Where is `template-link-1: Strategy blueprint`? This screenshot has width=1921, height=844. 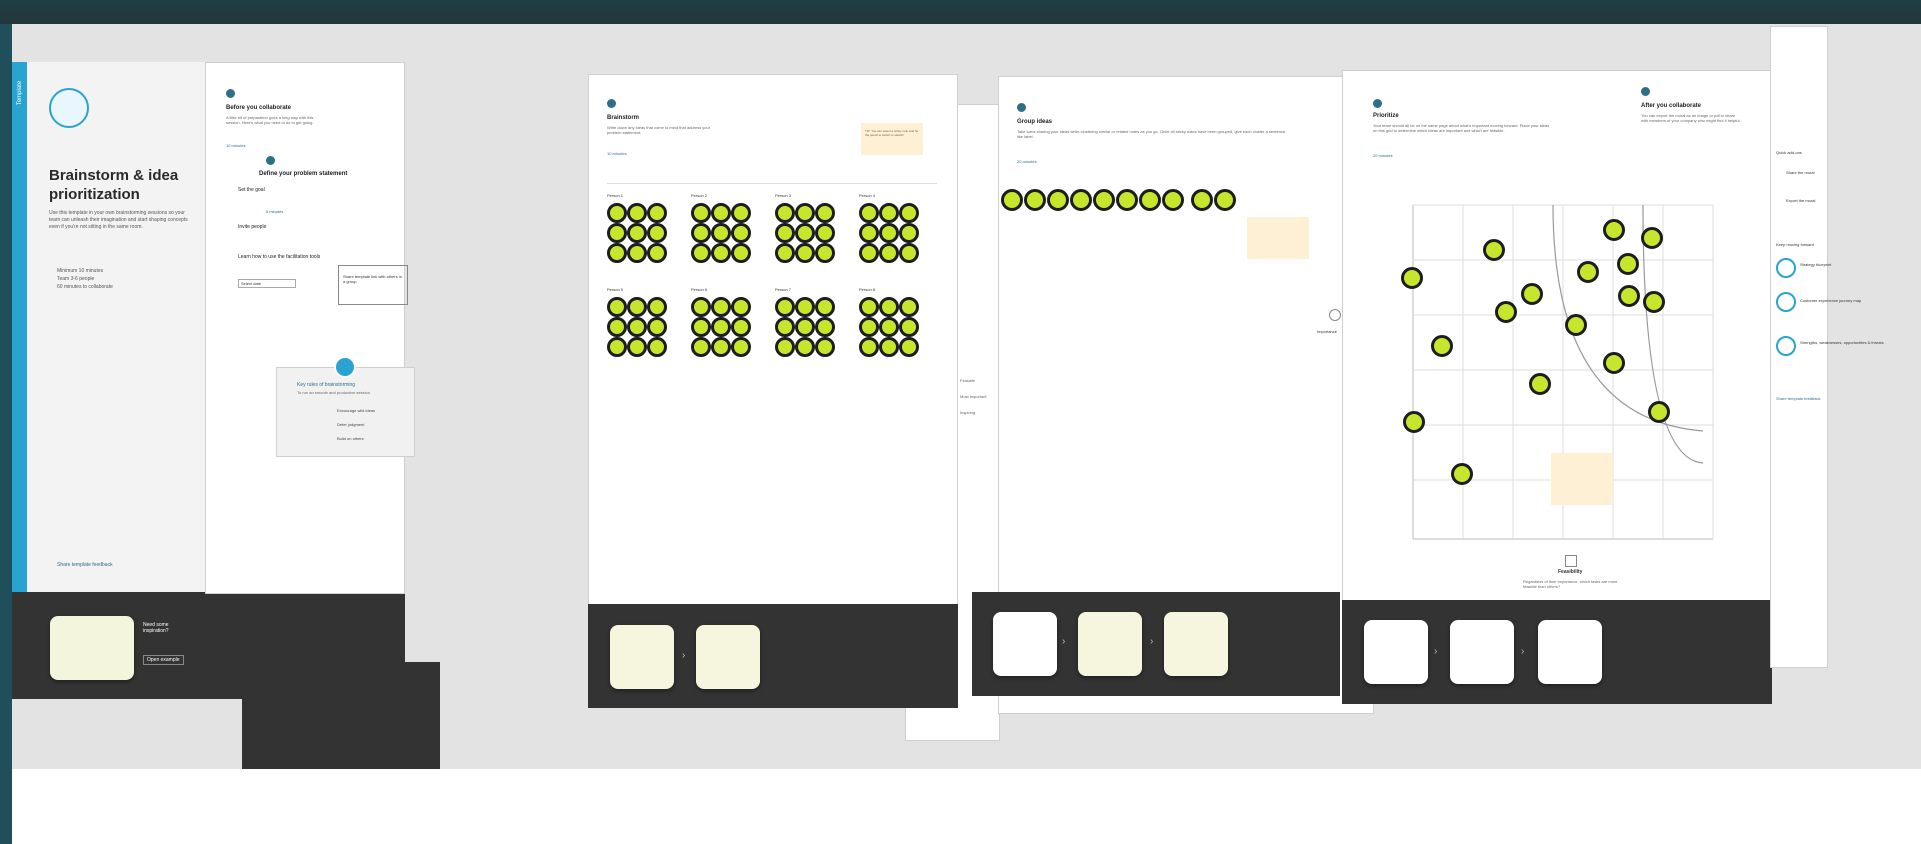 template-link-1: Strategy blueprint is located at coordinates (1815, 264).